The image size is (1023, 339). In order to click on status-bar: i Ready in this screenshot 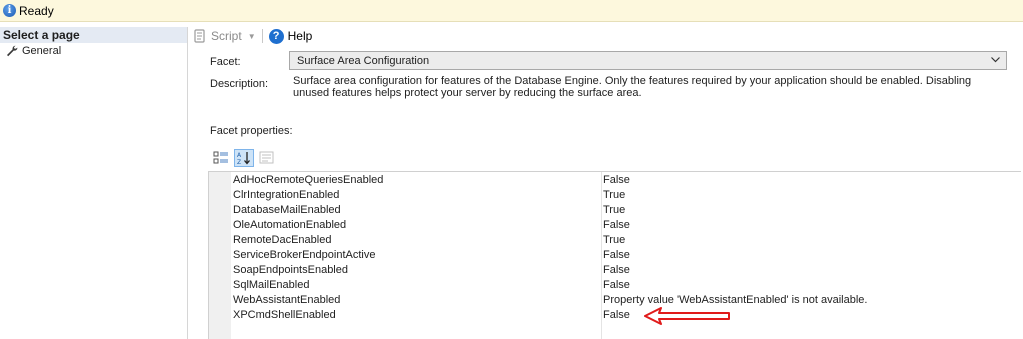, I will do `click(511, 11)`.